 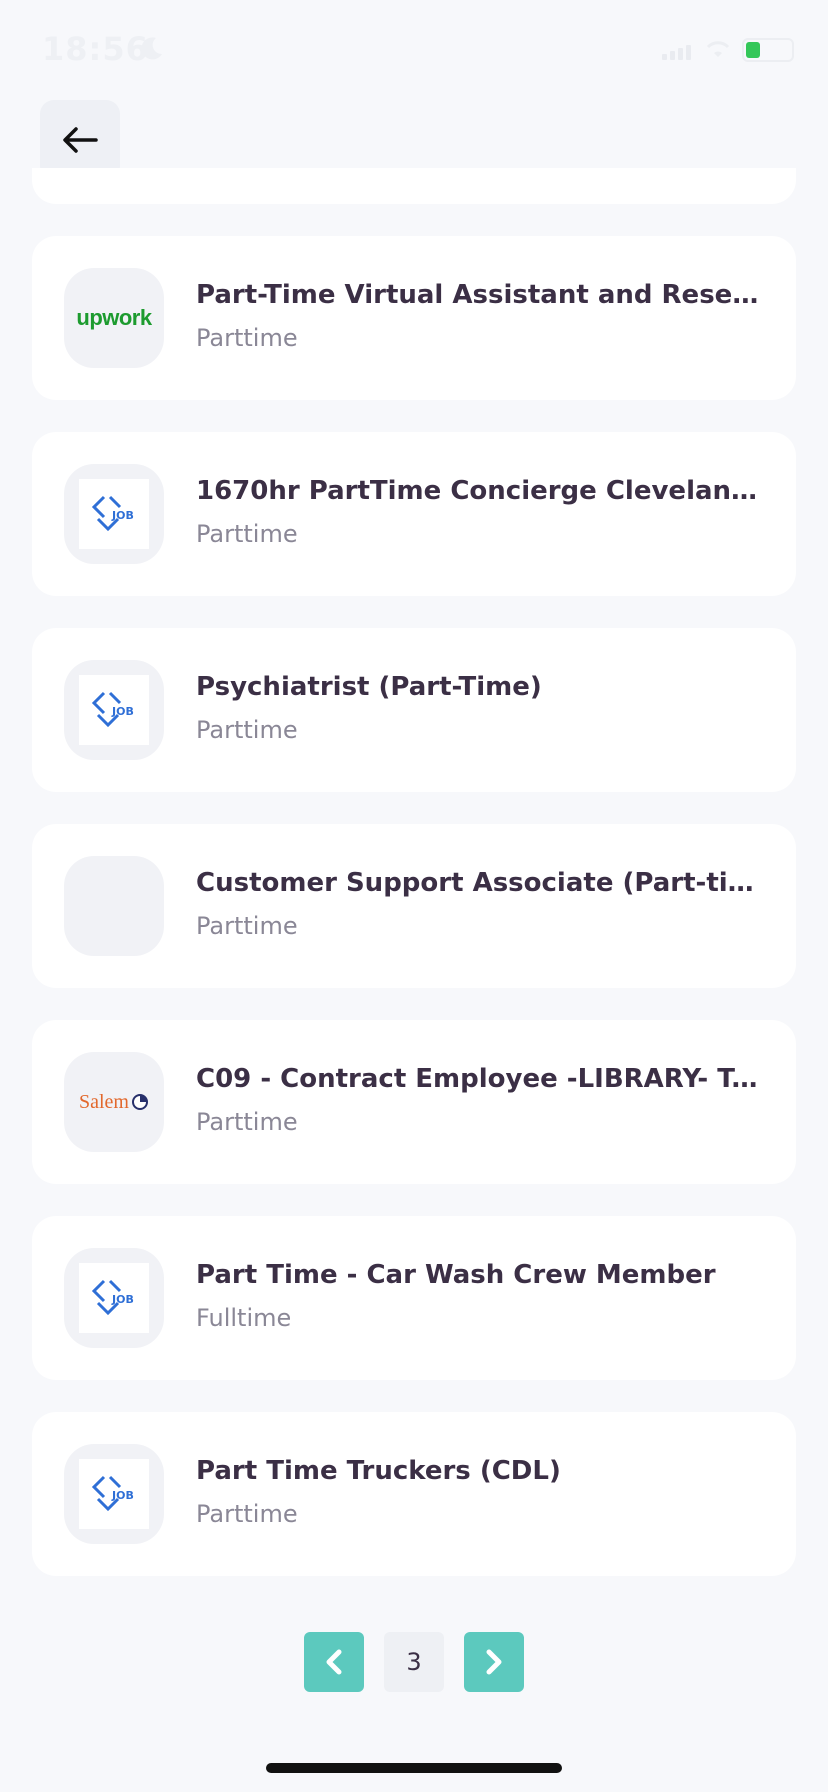 I want to click on job-title: 1670hr PartTime Concierge Cleveland OH, so click(x=481, y=491).